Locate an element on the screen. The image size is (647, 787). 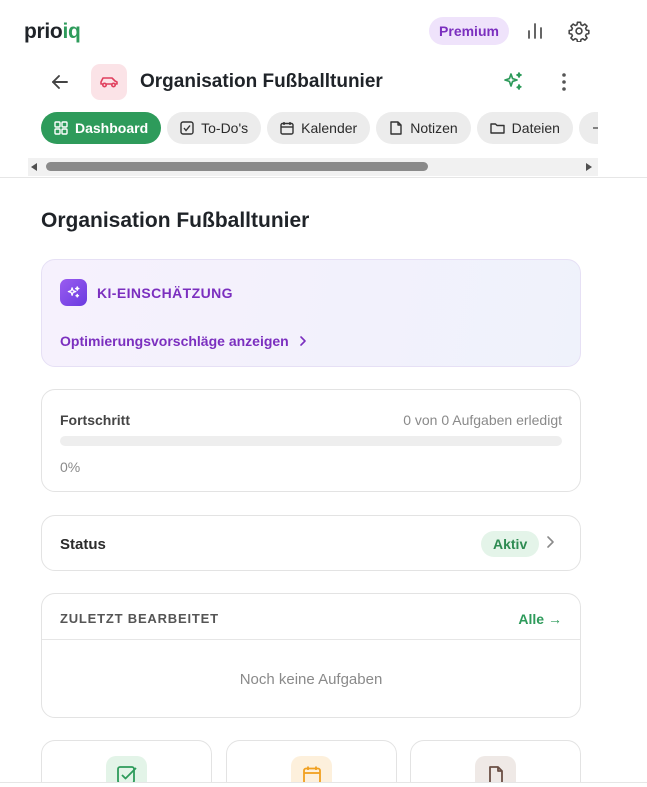
project-header: Organisation Fußballtunier is located at coordinates (323, 83).